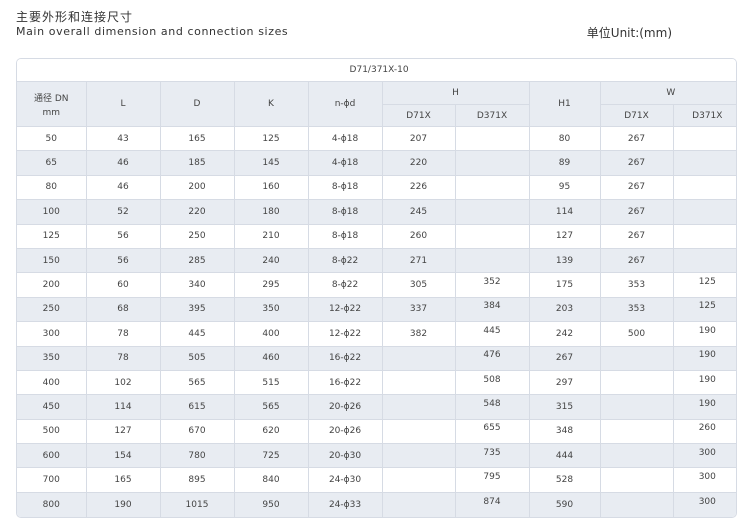 The image size is (750, 532). I want to click on header-w-d371x: D371X, so click(704, 115).